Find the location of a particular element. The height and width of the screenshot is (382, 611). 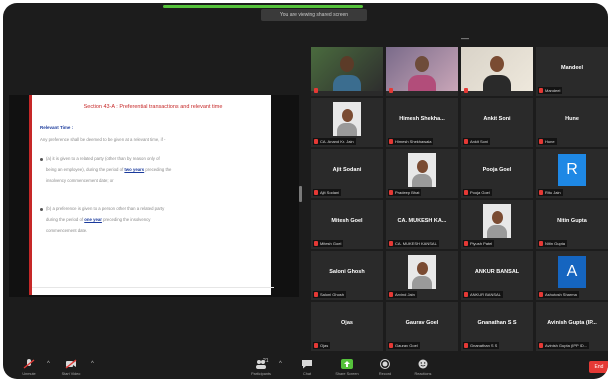

sharing-indicator-strip is located at coordinates (263, 6).